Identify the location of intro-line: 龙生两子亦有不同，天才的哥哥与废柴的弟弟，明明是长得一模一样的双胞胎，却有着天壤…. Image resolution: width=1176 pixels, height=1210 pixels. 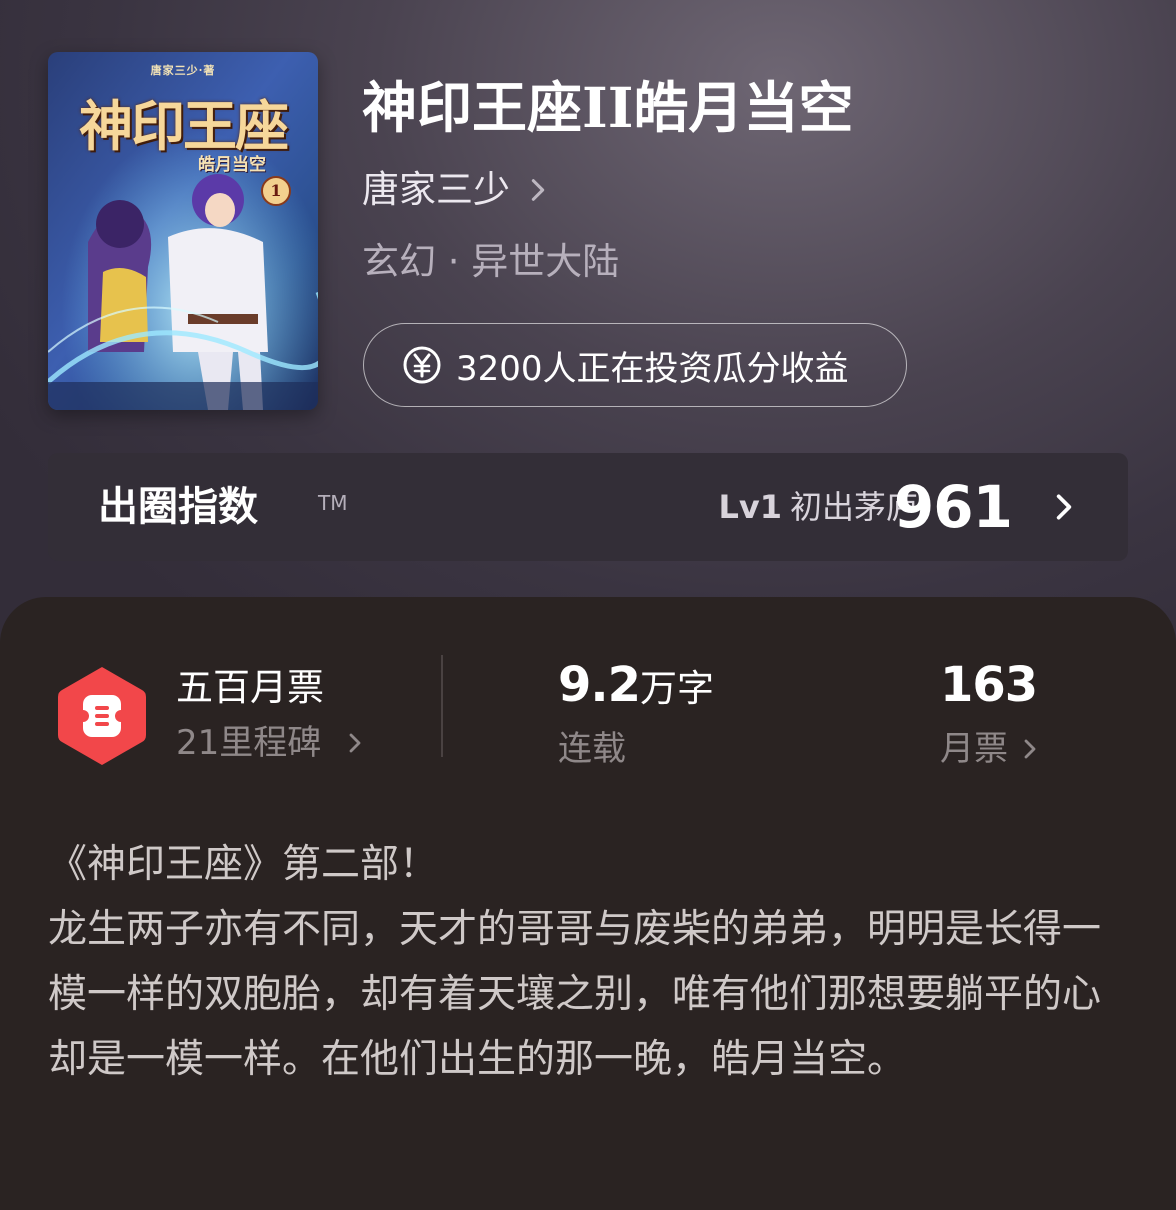
(575, 994).